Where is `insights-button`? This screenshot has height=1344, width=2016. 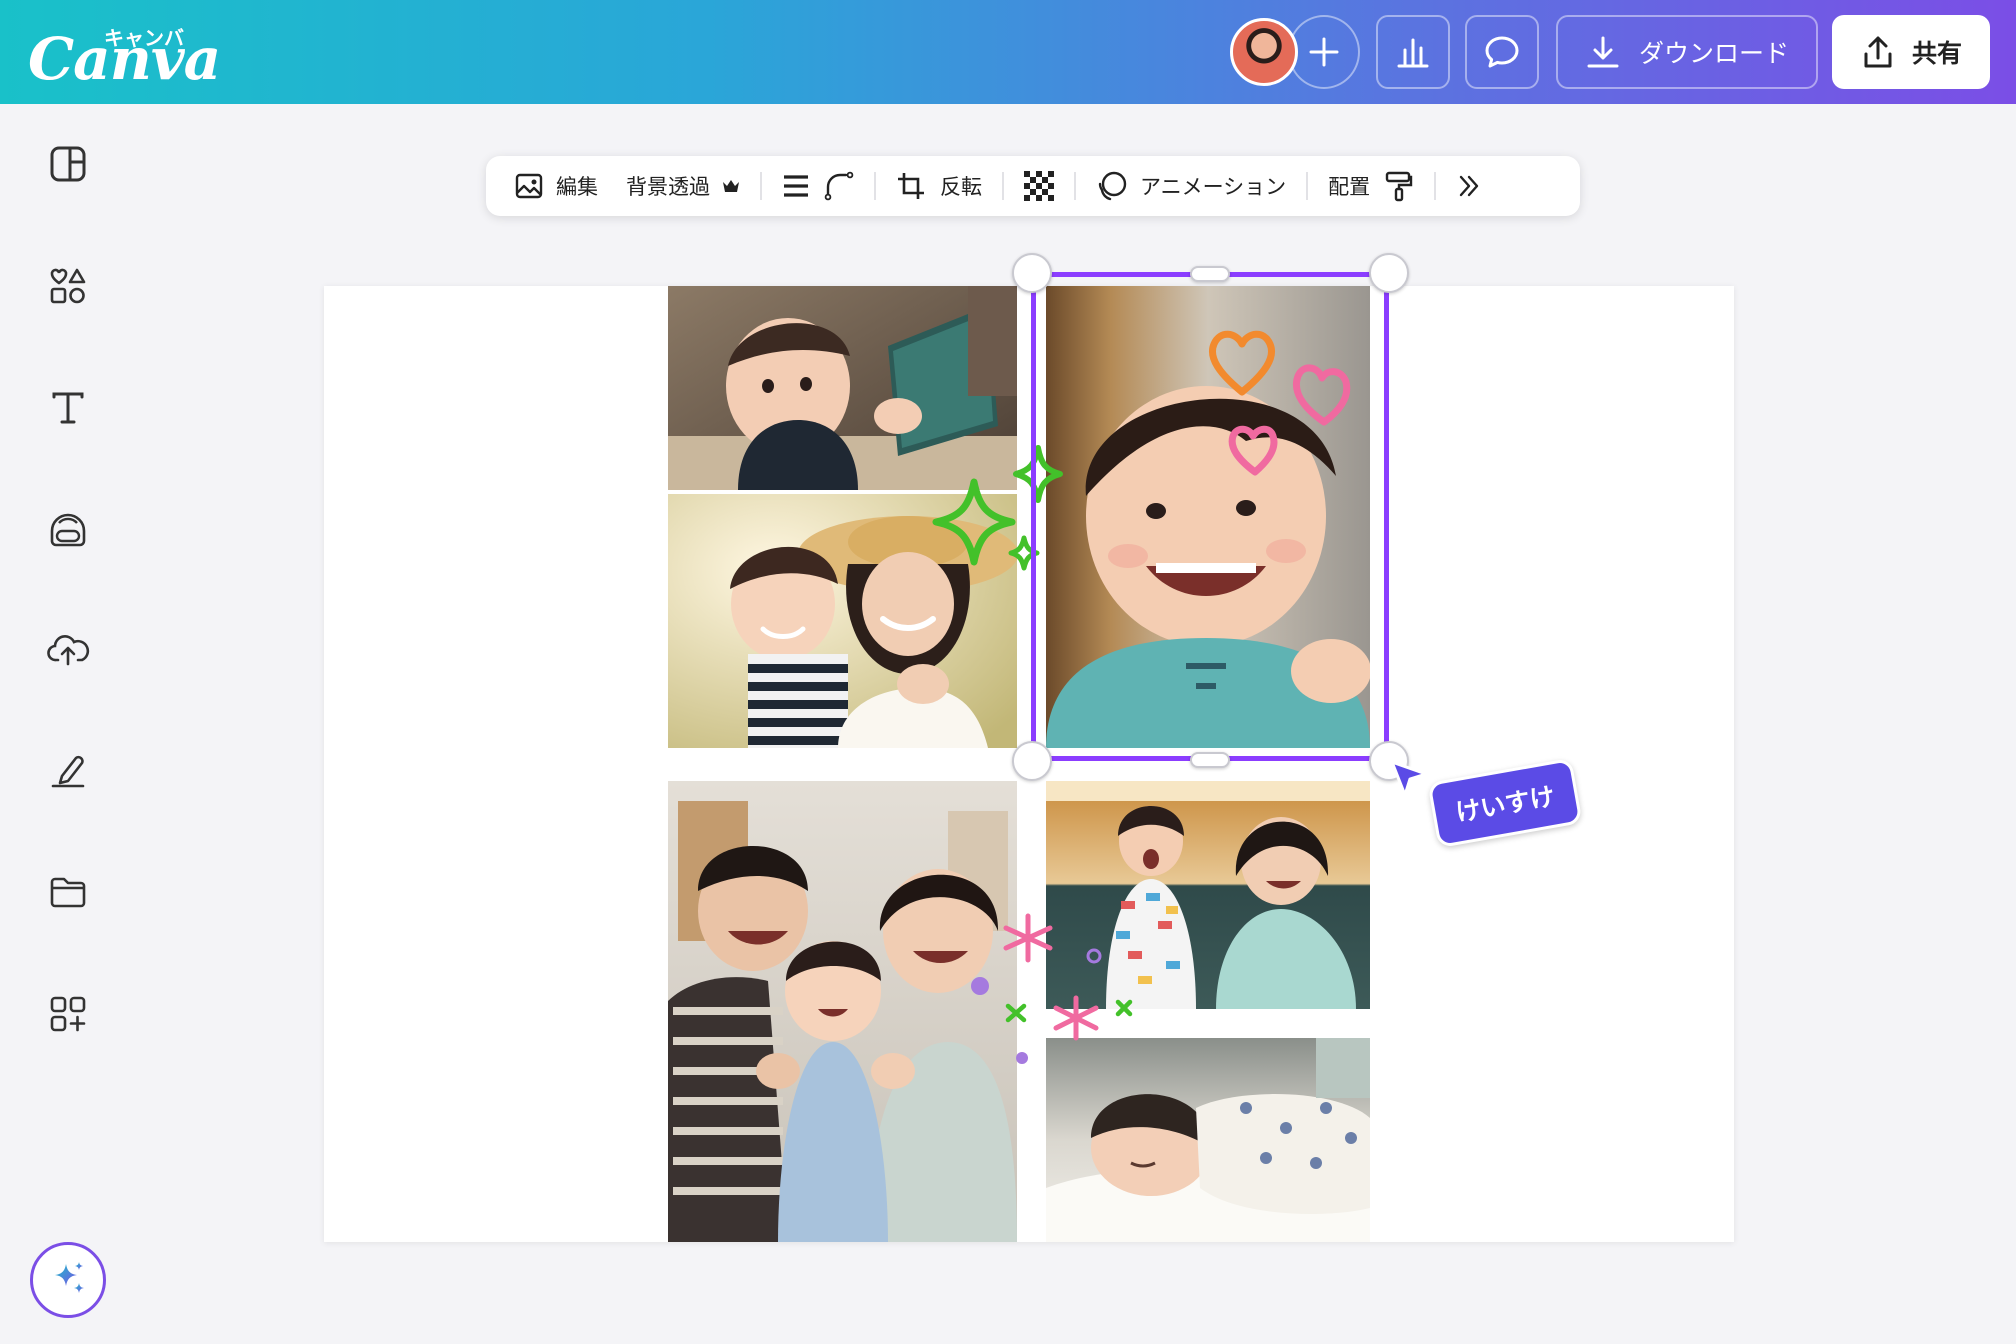 insights-button is located at coordinates (1413, 52).